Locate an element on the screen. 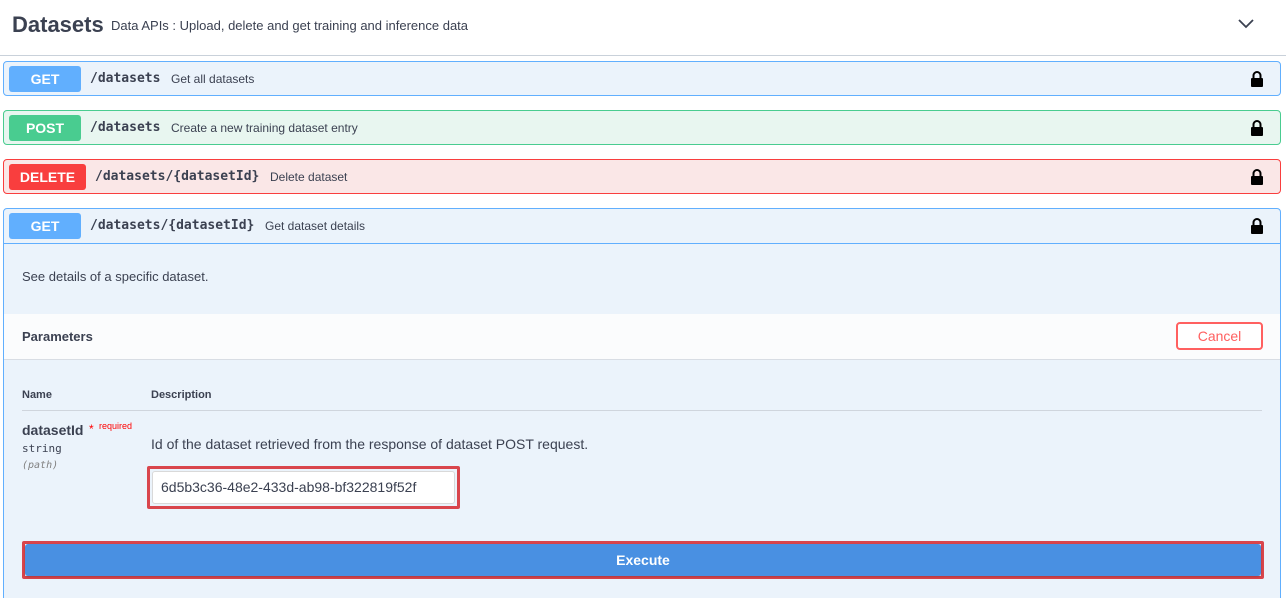 The image size is (1286, 598). section-title: Datasets is located at coordinates (58, 24).